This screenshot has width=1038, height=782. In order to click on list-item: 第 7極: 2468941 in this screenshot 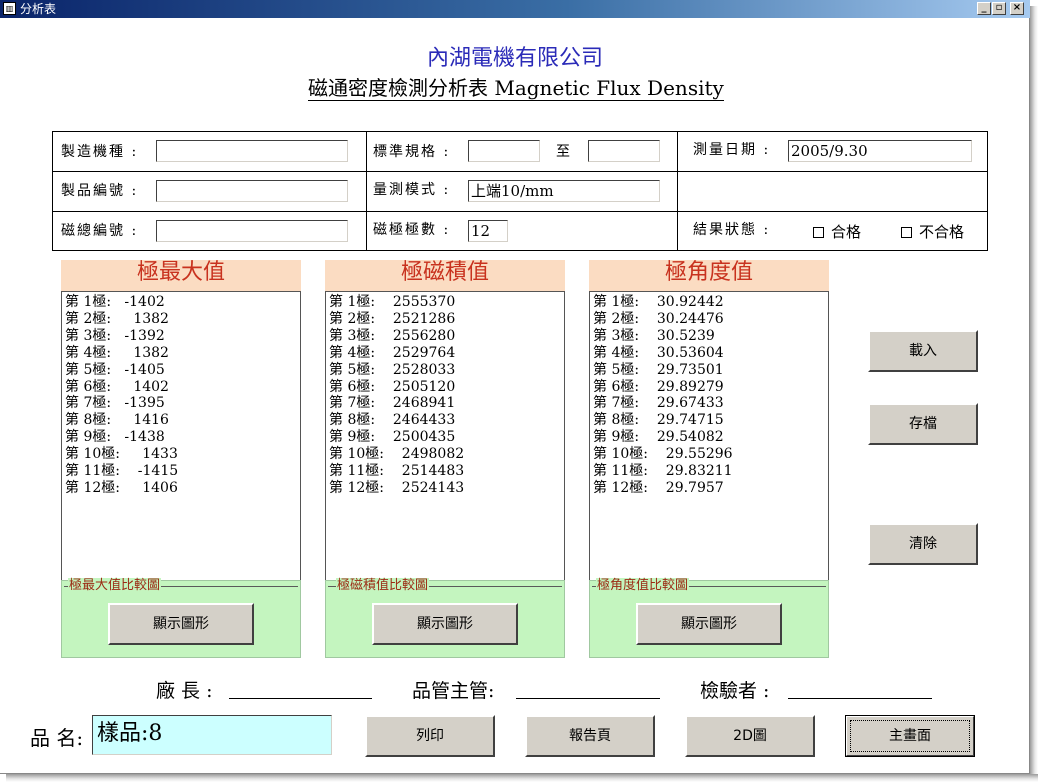, I will do `click(392, 403)`.